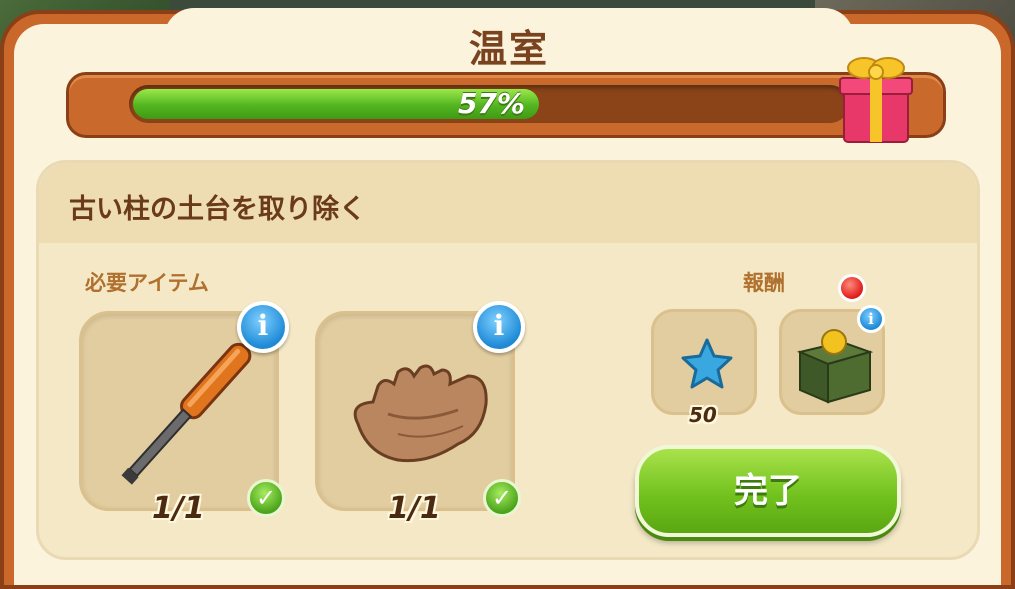  What do you see at coordinates (703, 415) in the screenshot?
I see `reward-star-count: 50` at bounding box center [703, 415].